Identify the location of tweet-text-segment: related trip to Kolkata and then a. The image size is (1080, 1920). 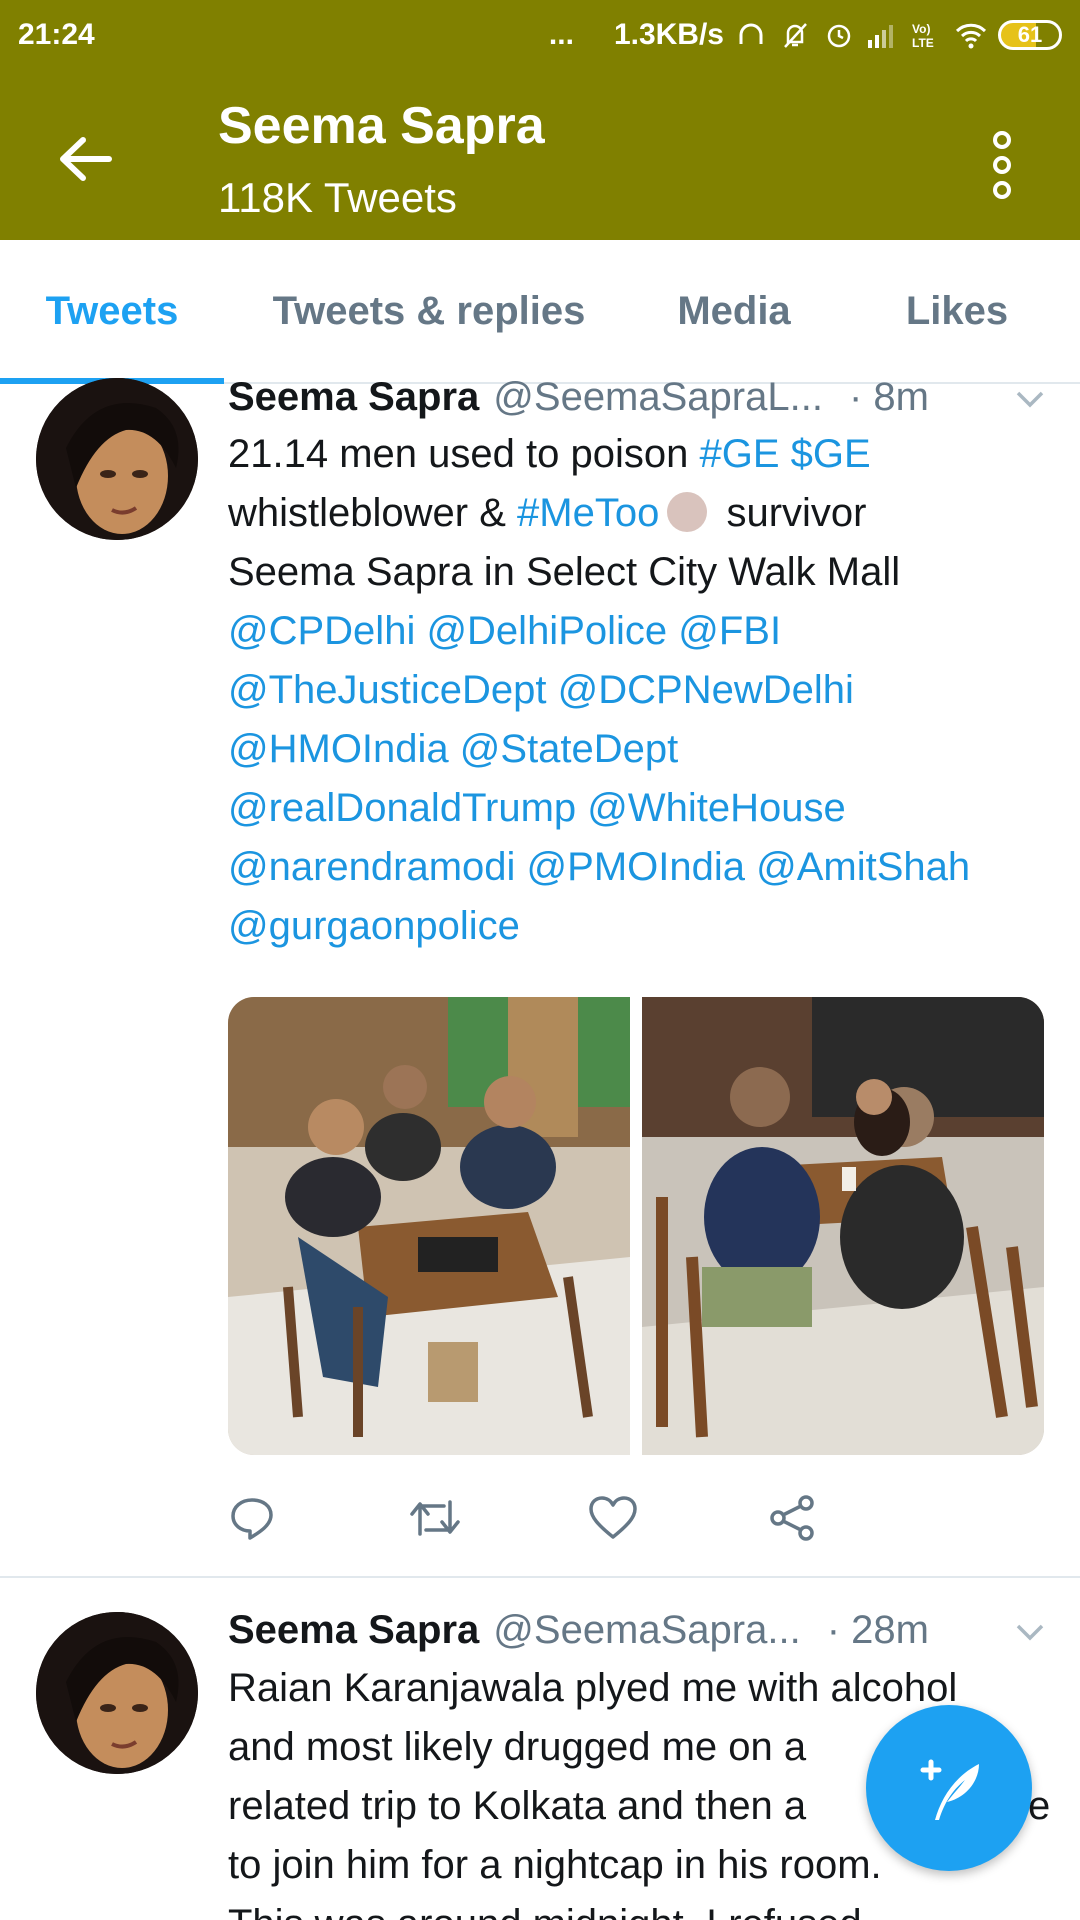
(517, 1806).